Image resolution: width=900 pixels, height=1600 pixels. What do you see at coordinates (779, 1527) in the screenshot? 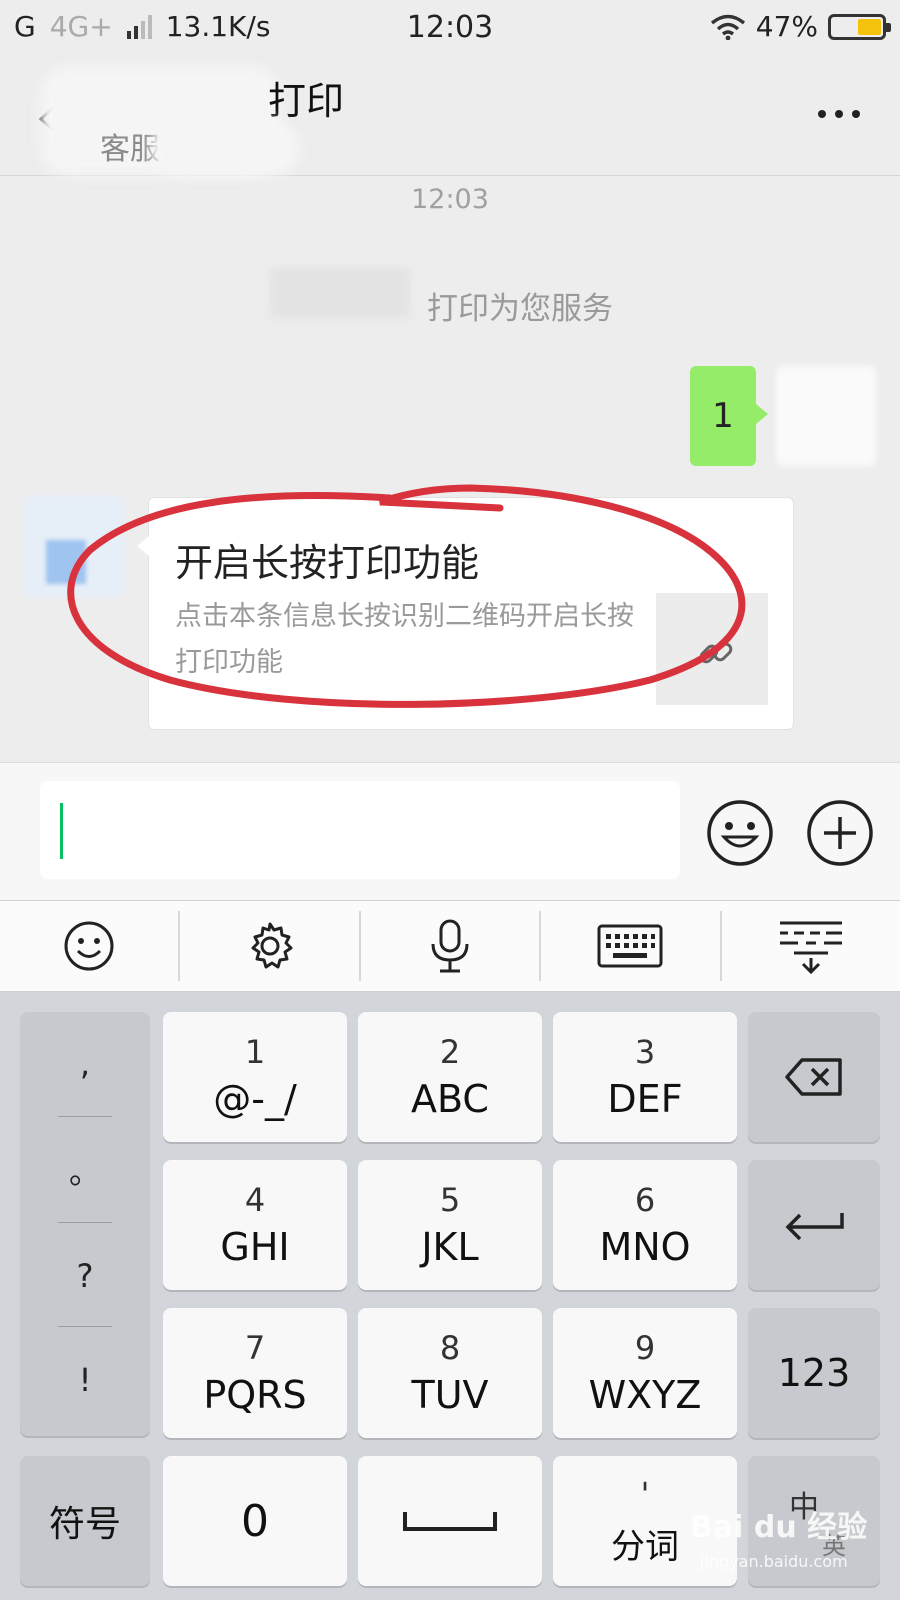
I see `baidu-watermark: Bai du 经验` at bounding box center [779, 1527].